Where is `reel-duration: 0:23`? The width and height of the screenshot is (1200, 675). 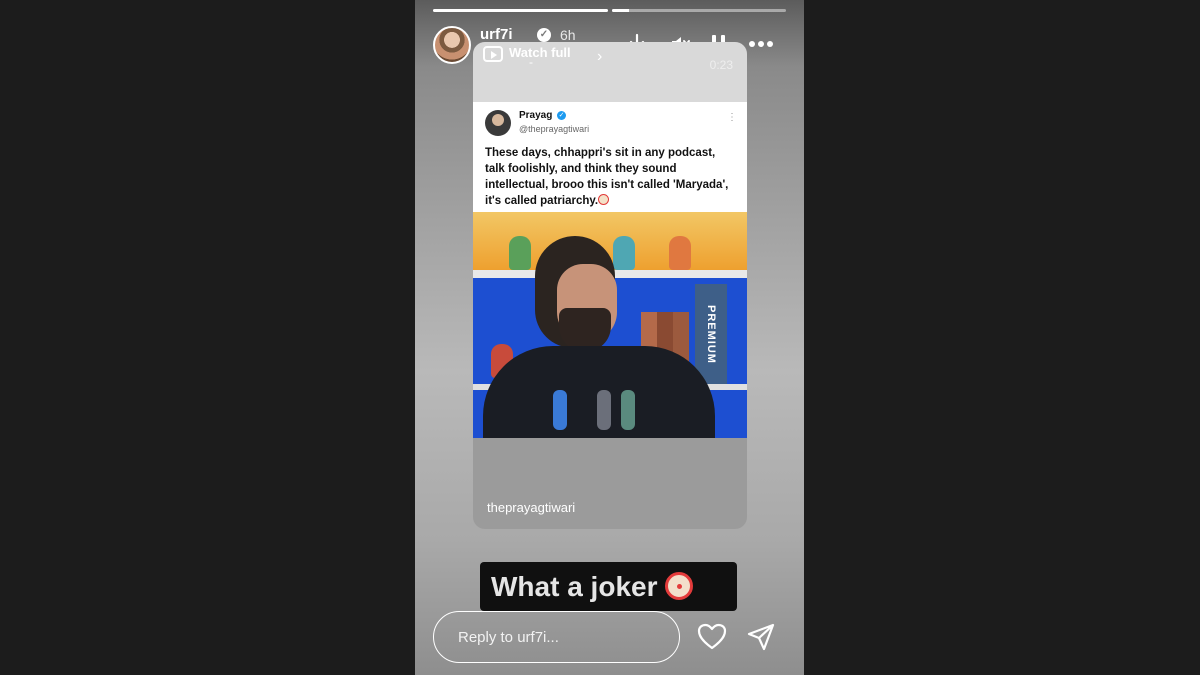 reel-duration: 0:23 is located at coordinates (721, 65).